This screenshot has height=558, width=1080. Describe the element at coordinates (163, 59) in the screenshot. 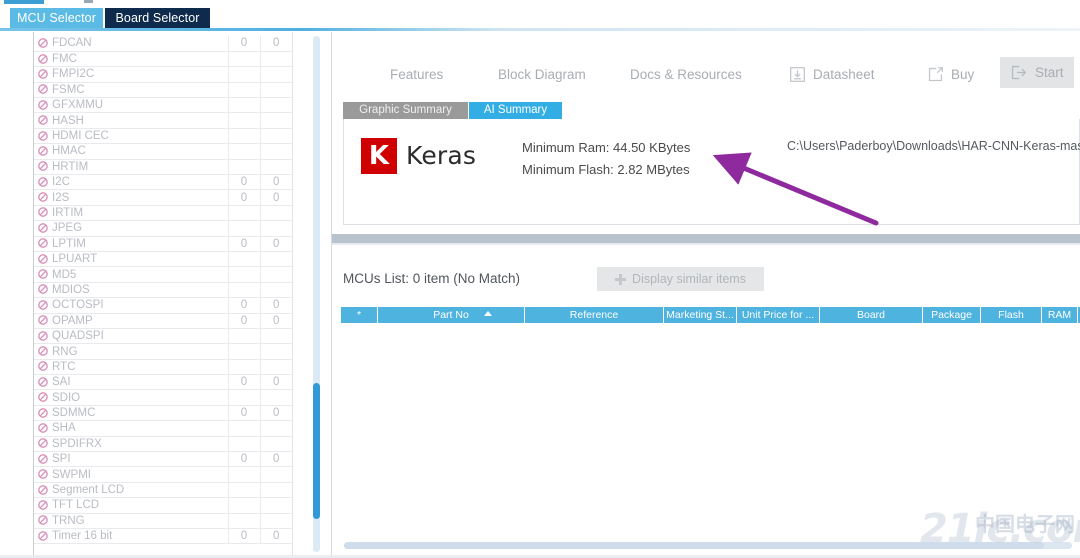

I see `peripheral-row: FMC` at that location.